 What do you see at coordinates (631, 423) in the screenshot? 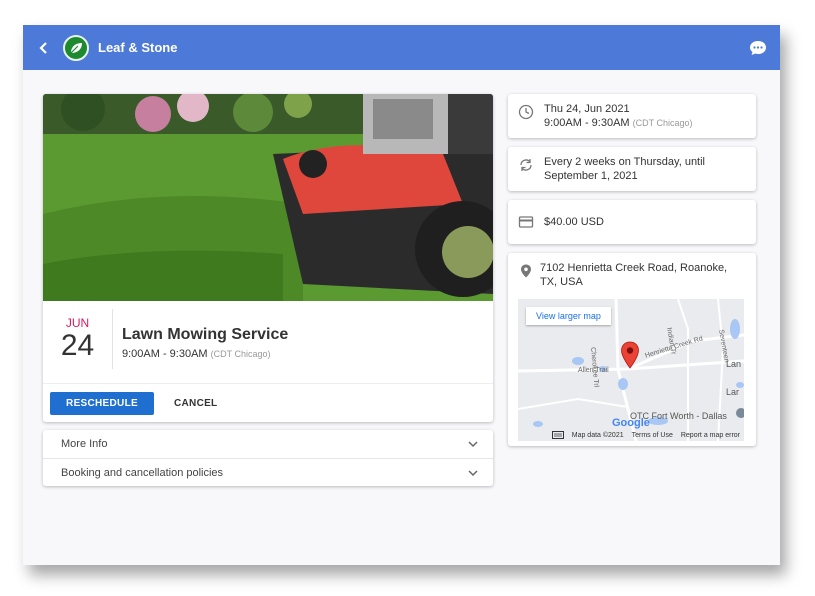
I see `google-logo: Google` at bounding box center [631, 423].